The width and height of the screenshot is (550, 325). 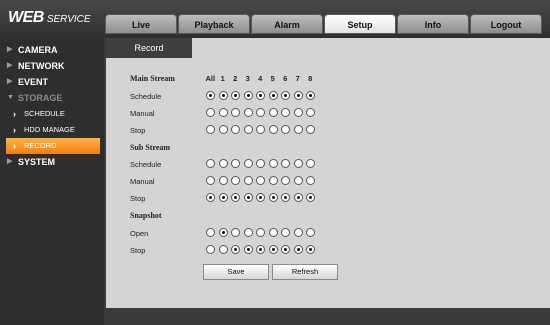 What do you see at coordinates (280, 250) in the screenshot?
I see `snapshot-stop-row: Stop` at bounding box center [280, 250].